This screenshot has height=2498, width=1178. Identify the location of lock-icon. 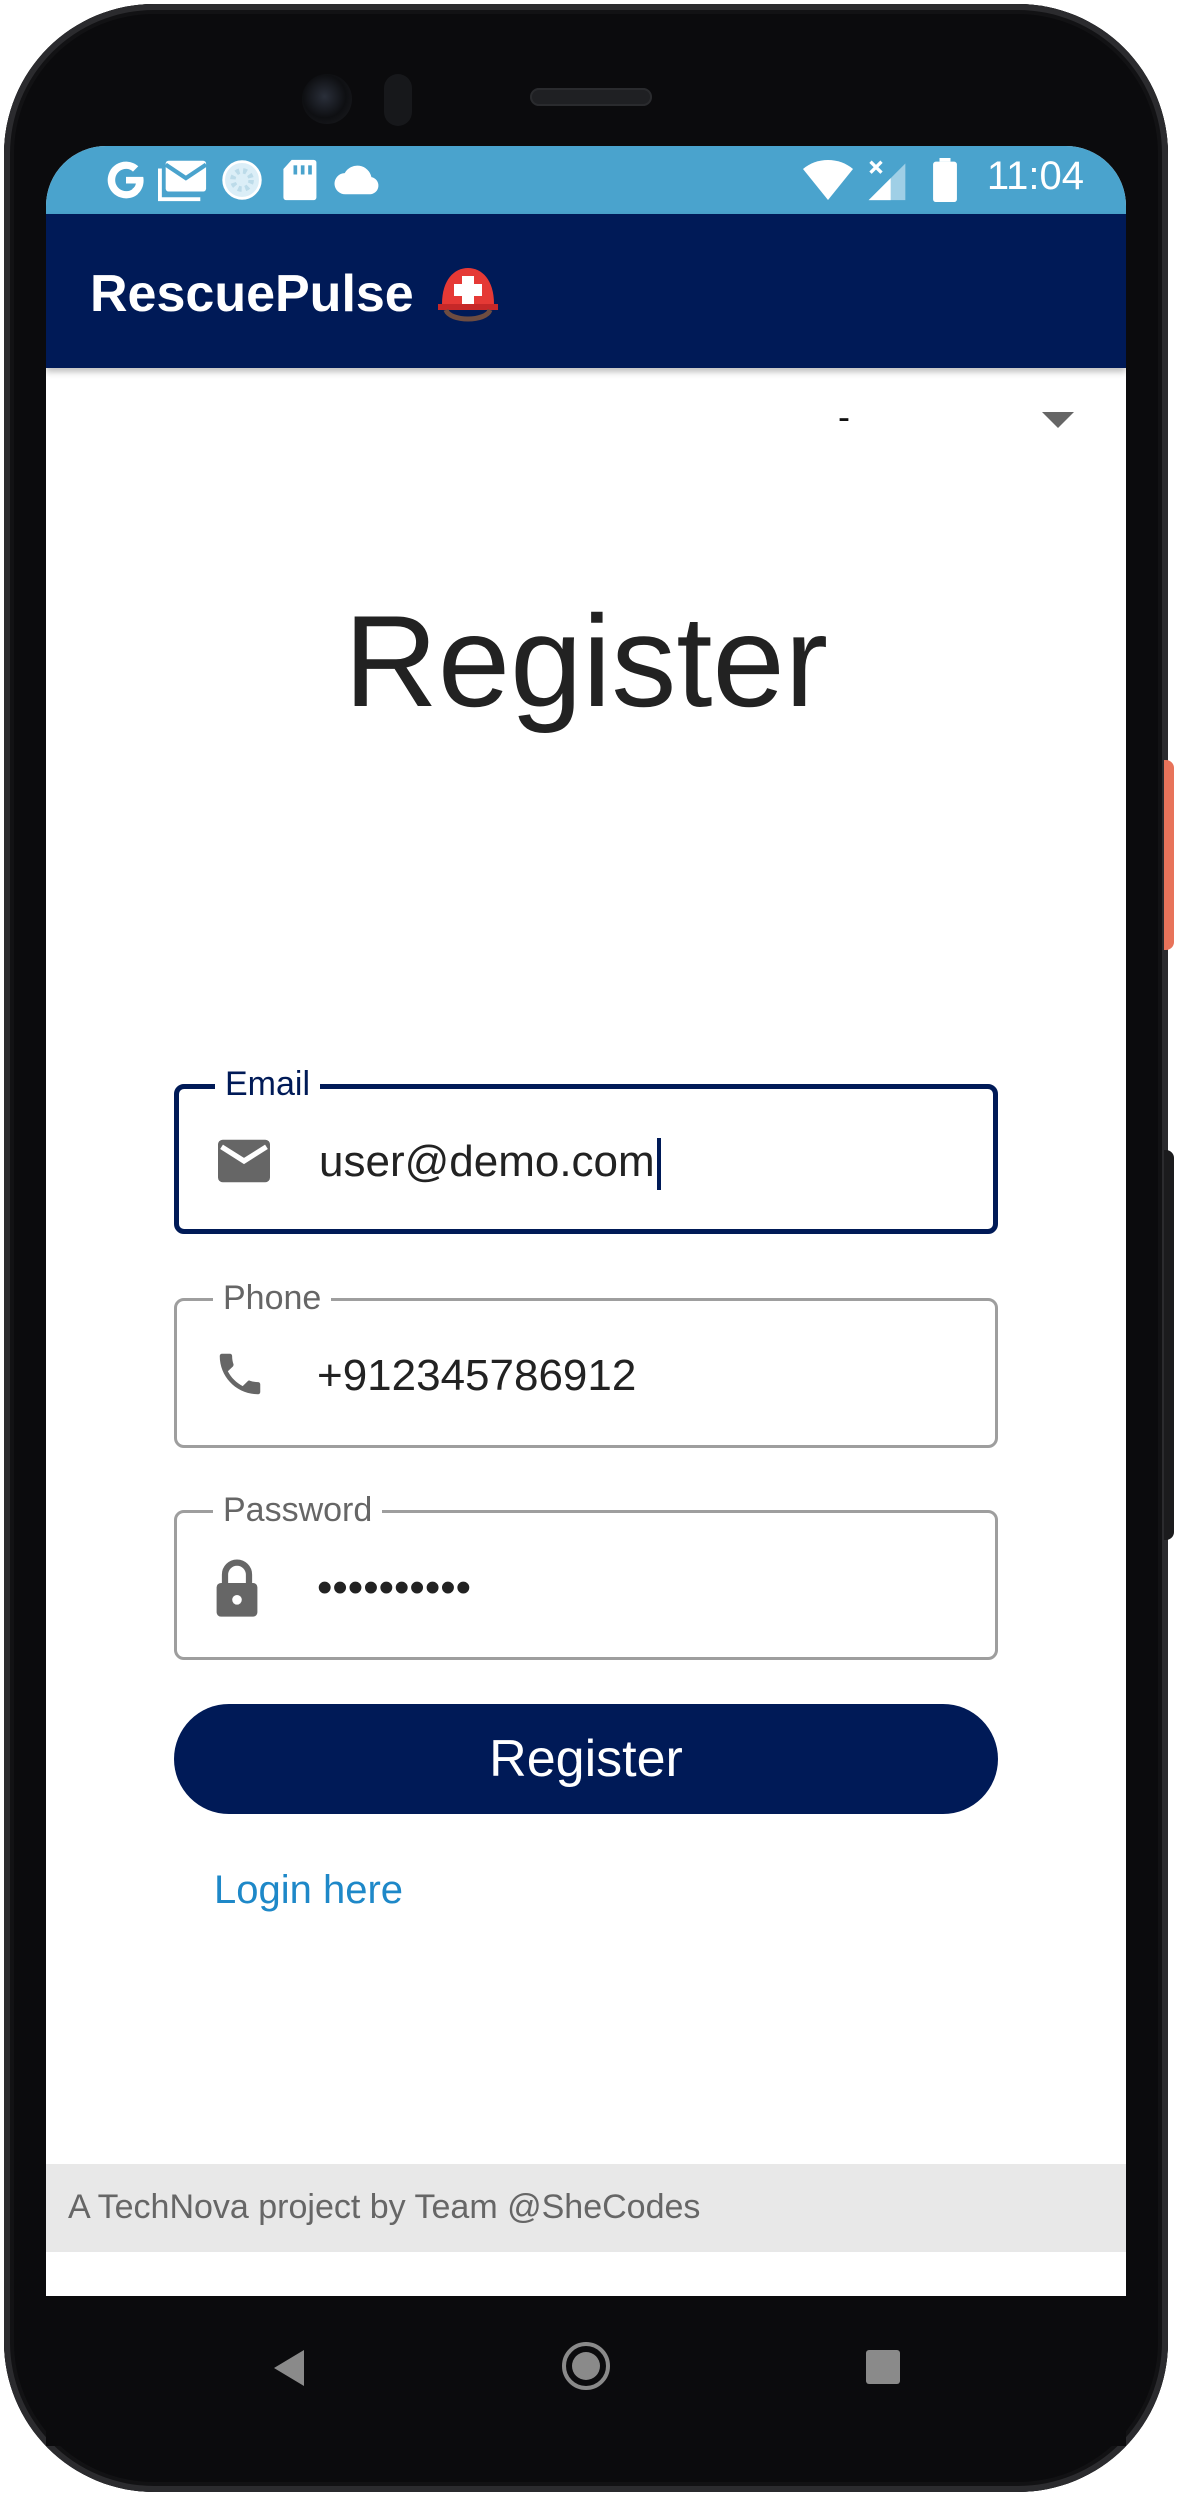
(237, 1588).